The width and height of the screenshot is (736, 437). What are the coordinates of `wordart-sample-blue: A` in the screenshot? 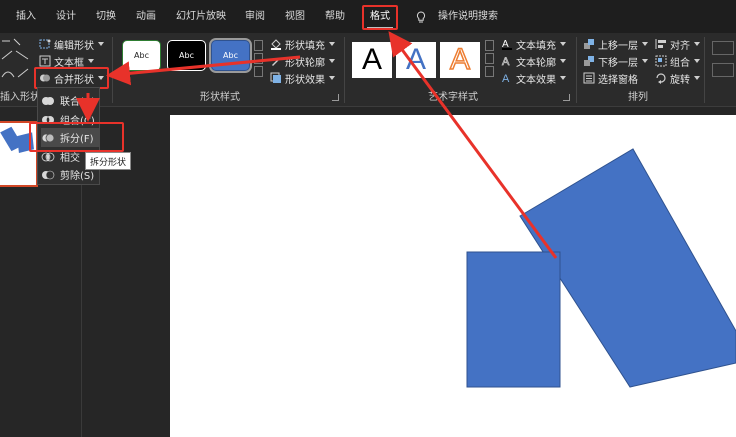 It's located at (416, 60).